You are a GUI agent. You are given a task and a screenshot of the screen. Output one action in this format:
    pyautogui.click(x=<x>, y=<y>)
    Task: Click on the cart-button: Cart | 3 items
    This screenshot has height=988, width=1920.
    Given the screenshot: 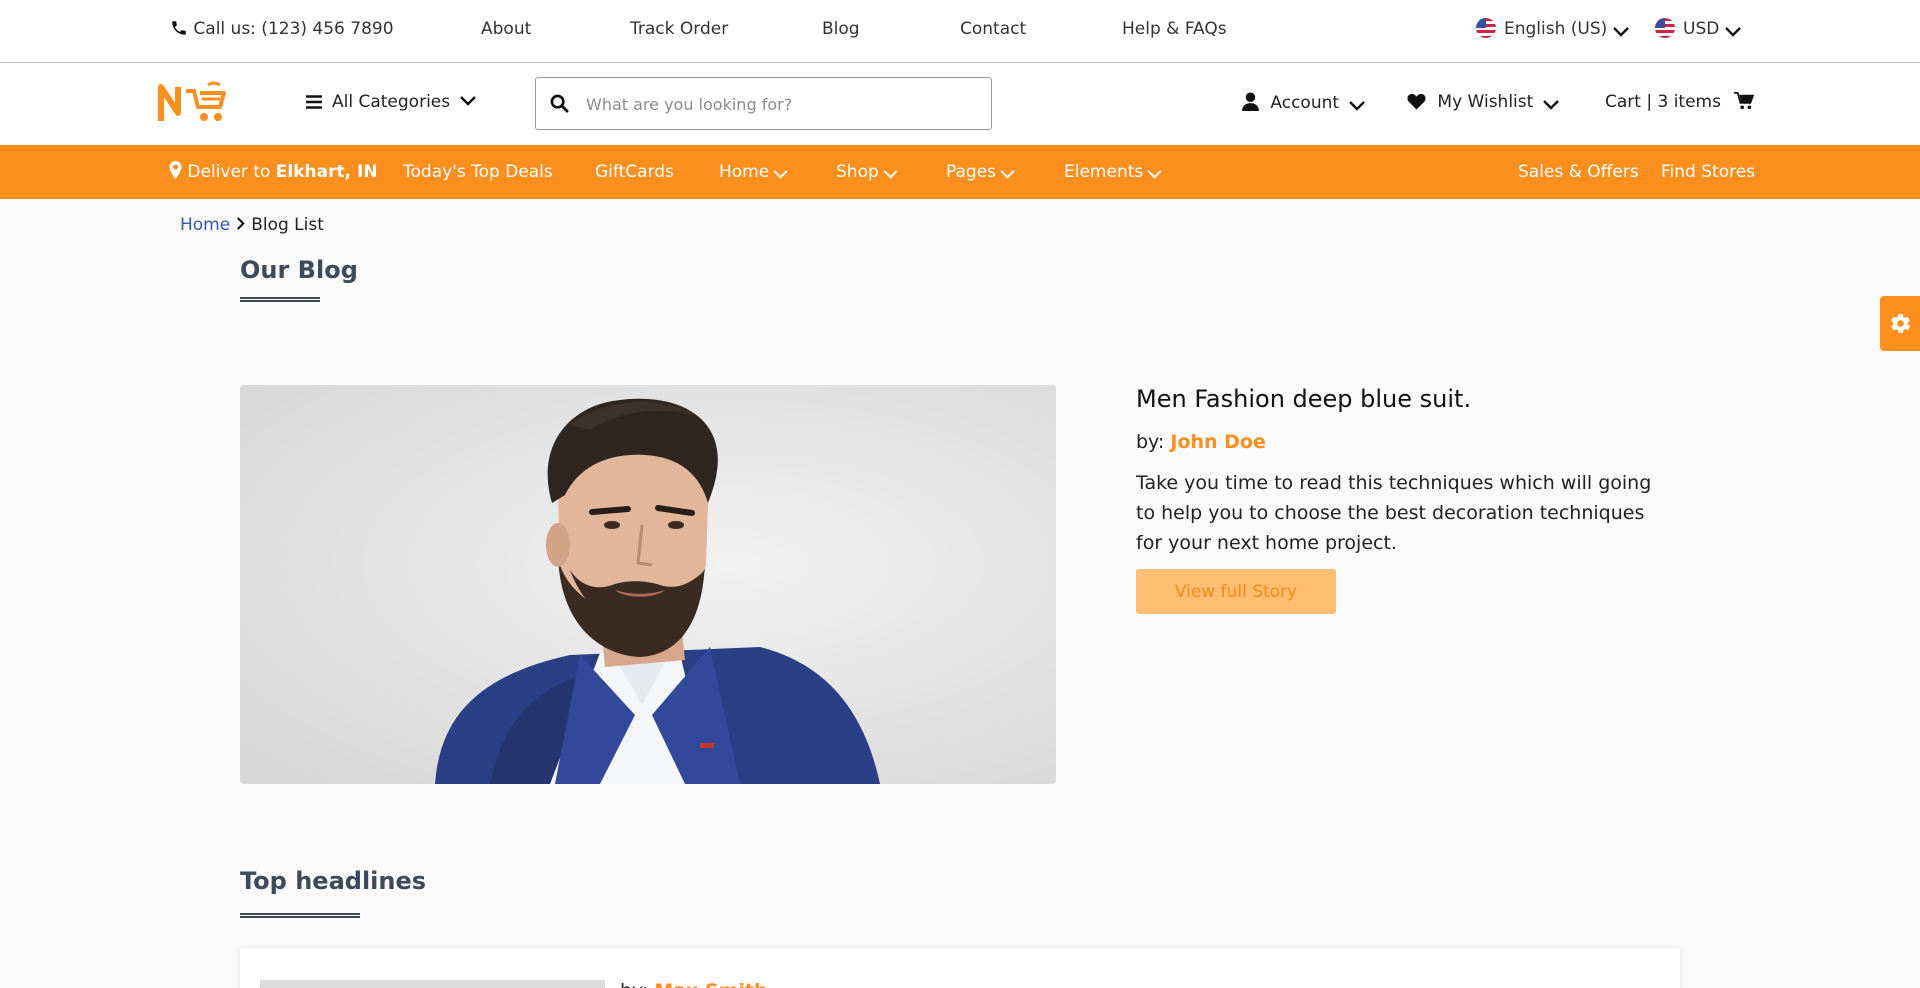 What is the action you would take?
    pyautogui.click(x=1680, y=102)
    